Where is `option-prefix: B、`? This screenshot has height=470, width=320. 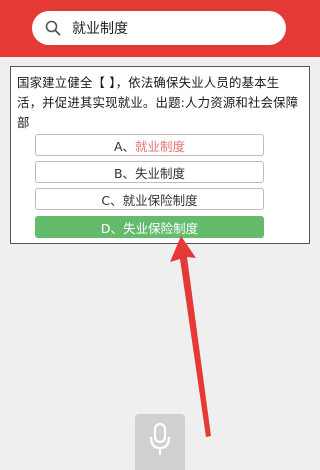
option-prefix: B、 is located at coordinates (124, 173).